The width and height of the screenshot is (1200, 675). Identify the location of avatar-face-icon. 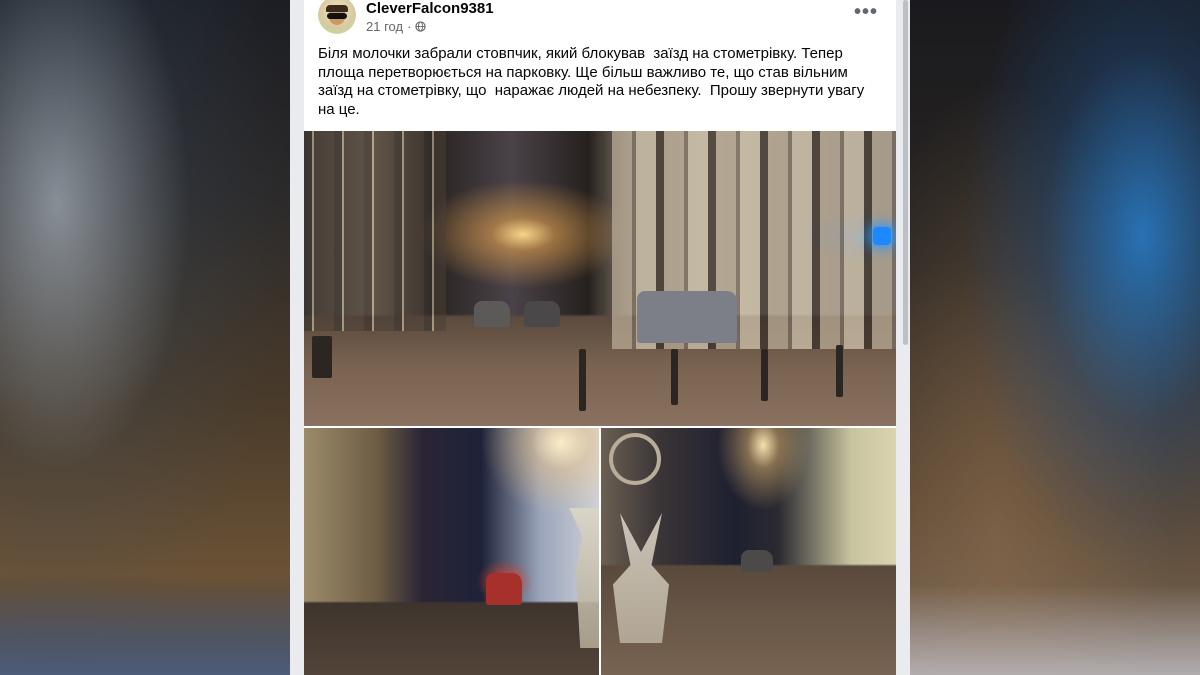
(337, 15).